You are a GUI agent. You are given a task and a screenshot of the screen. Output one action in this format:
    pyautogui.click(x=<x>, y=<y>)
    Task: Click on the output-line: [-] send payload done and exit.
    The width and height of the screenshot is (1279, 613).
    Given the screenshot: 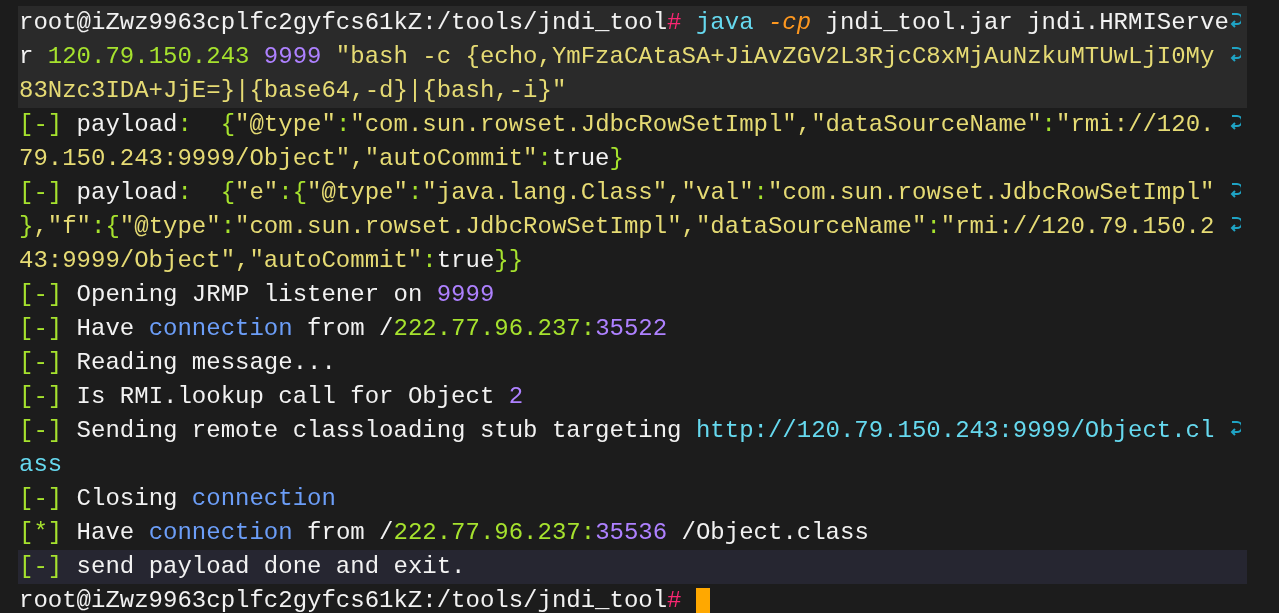 What is the action you would take?
    pyautogui.click(x=242, y=567)
    